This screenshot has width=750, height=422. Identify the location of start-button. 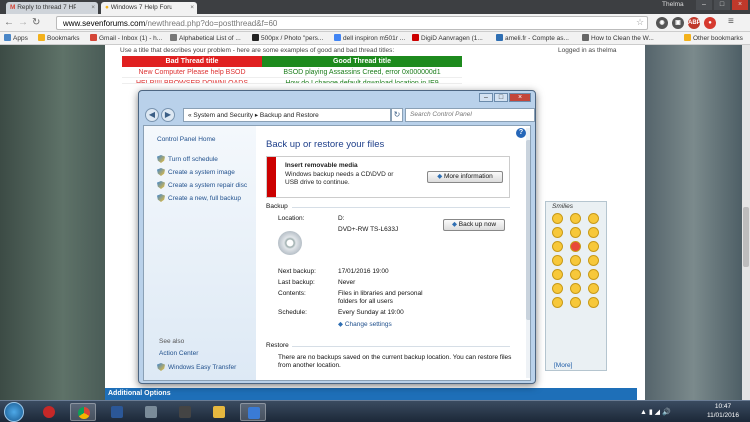
(14, 412).